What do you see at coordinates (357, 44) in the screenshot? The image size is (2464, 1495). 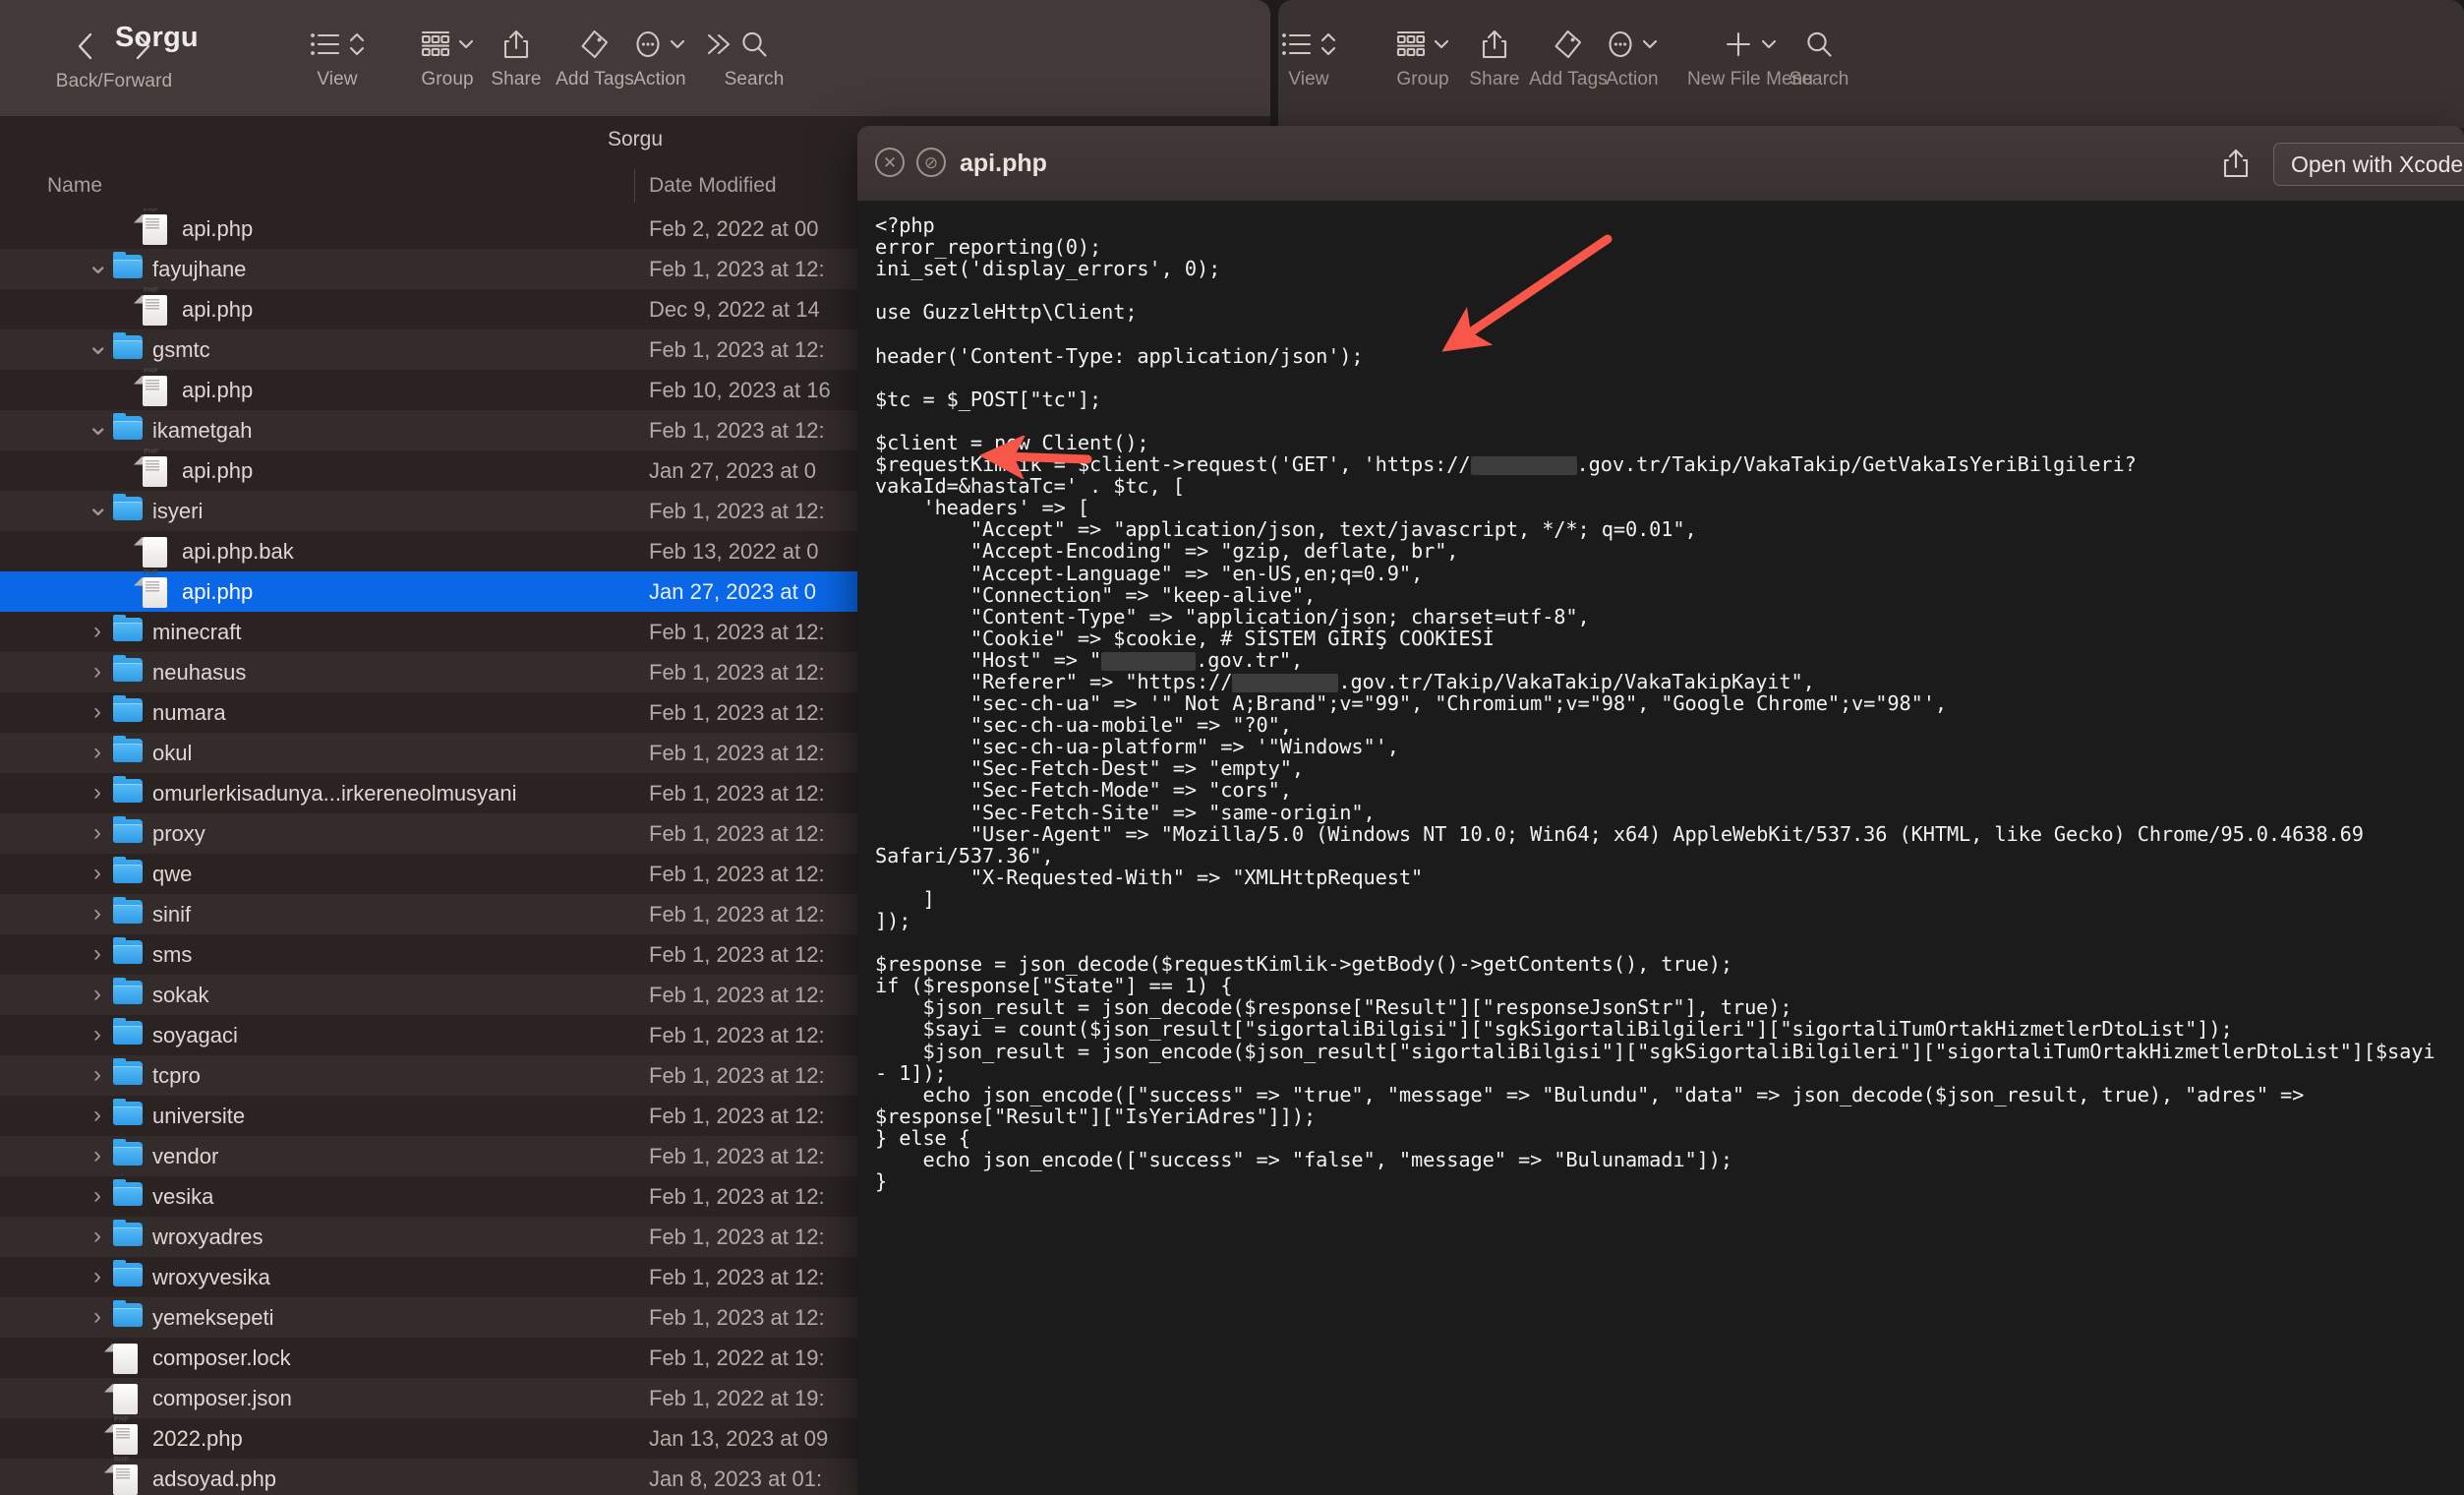 I see `chevron-updown-icon` at bounding box center [357, 44].